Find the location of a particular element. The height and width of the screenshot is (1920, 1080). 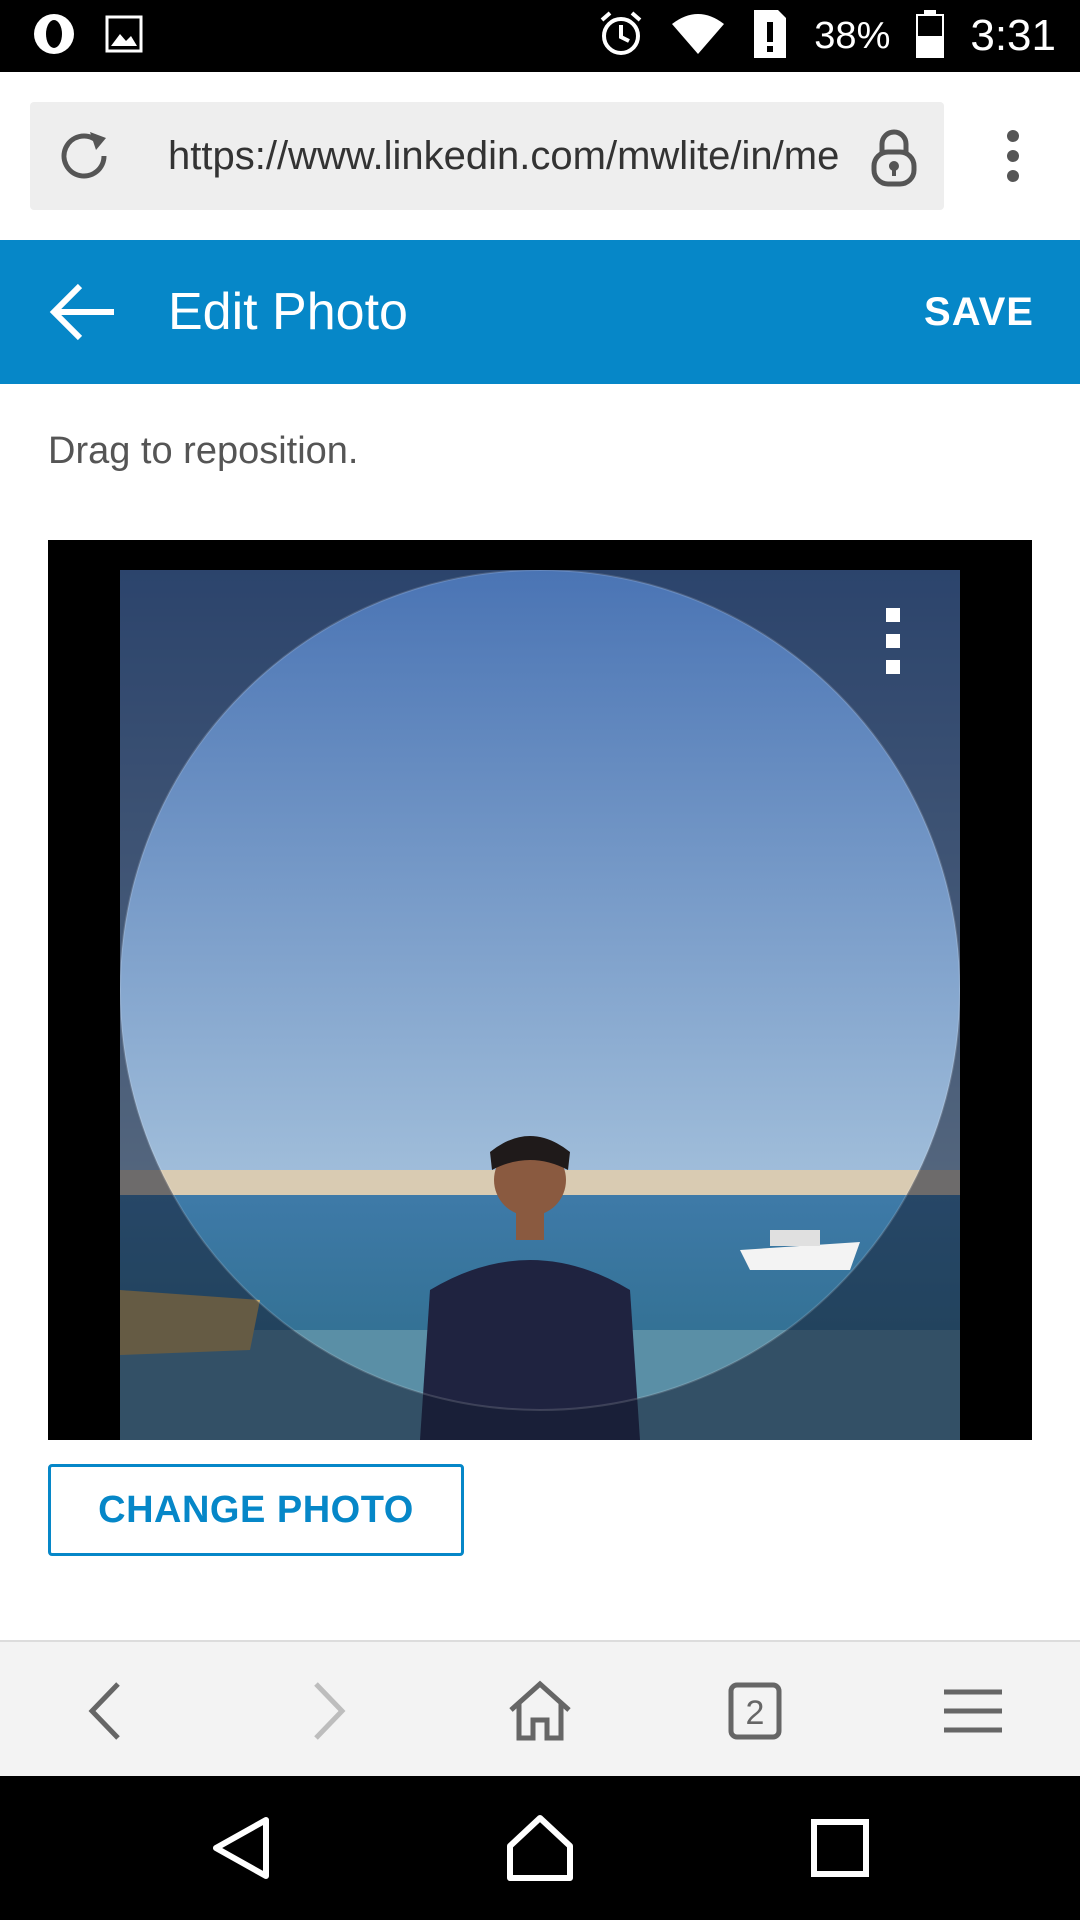

tabs-icon: 2 is located at coordinates (755, 1711).